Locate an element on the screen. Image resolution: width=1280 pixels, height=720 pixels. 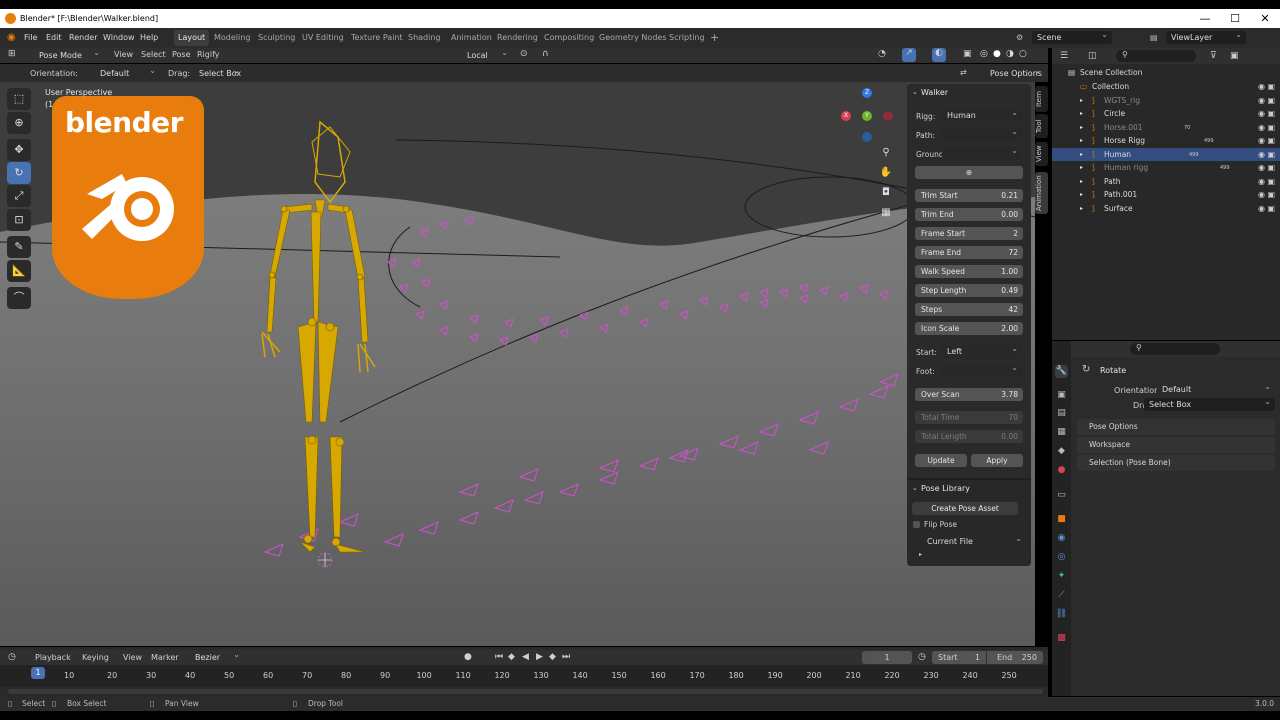
annotate-tool-icon: ✎ is located at coordinates (19, 247).